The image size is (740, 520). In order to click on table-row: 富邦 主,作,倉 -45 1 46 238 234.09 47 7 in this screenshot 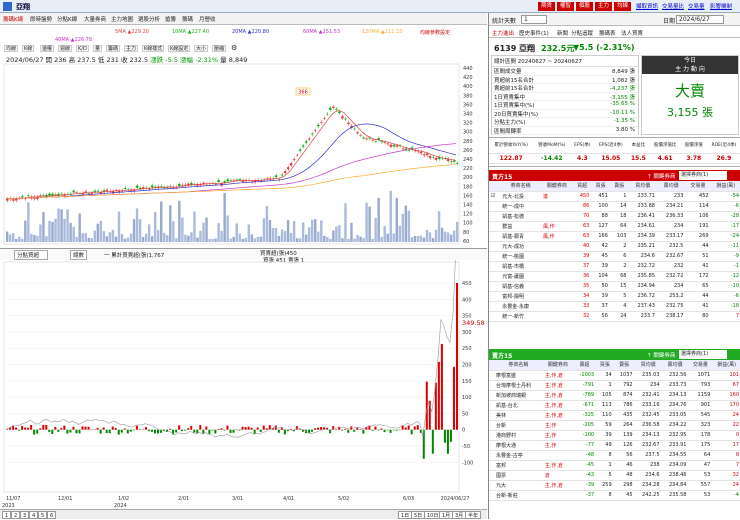, I will do `click(614, 465)`.